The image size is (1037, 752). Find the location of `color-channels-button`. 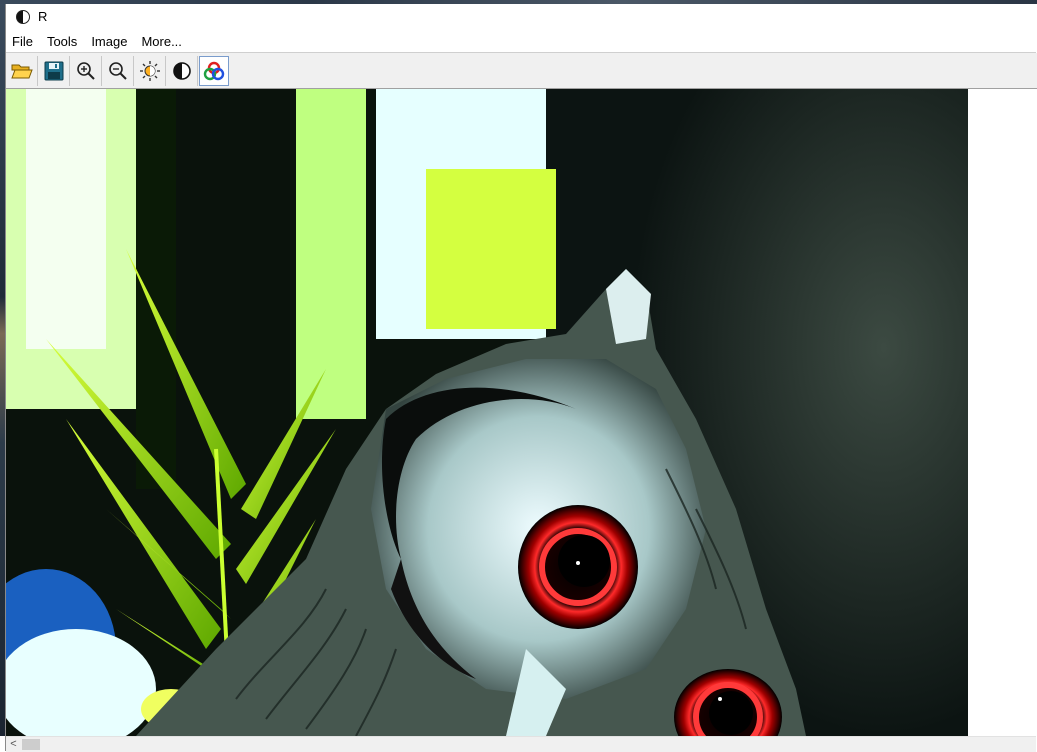

color-channels-button is located at coordinates (214, 70).